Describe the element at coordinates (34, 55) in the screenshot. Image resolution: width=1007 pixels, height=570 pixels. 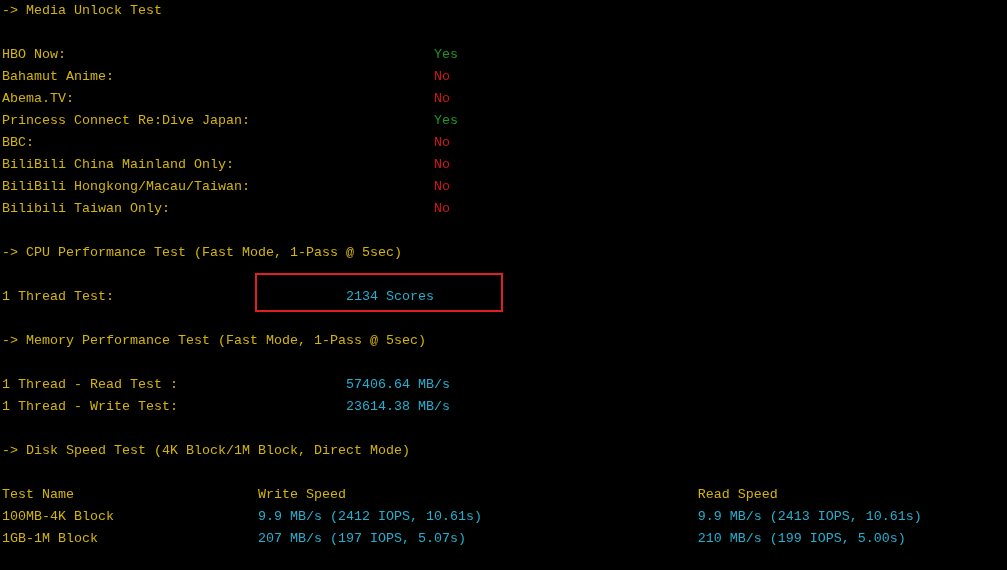
I see `test-label: HBO Now:` at that location.